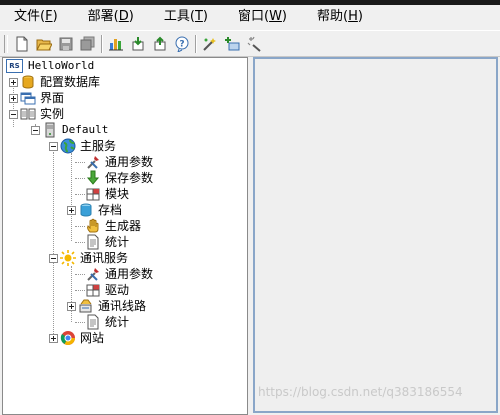 This screenshot has height=415, width=500. What do you see at coordinates (85, 306) in the screenshot?
I see `comm-line-icon` at bounding box center [85, 306].